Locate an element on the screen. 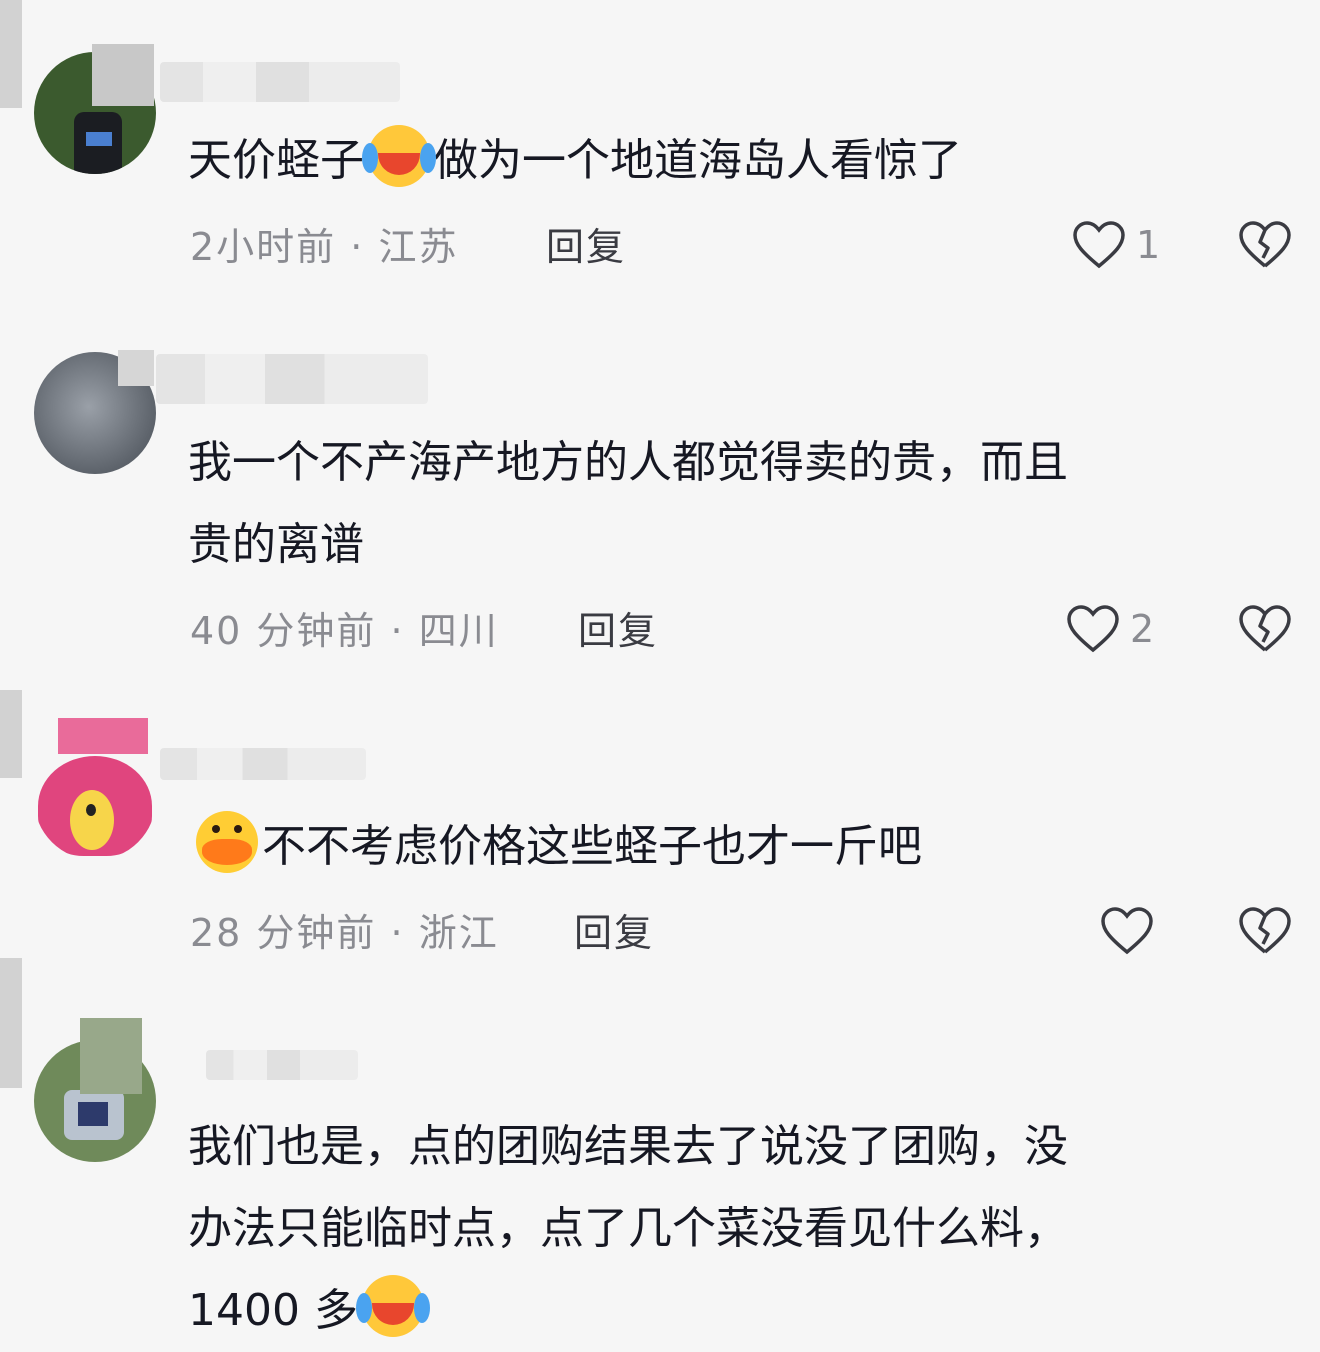 The width and height of the screenshot is (1320, 1352). comment-text: 我一个不产海产地方的人都觉得卖的贵，而且 贵的离谱 is located at coordinates (728, 504).